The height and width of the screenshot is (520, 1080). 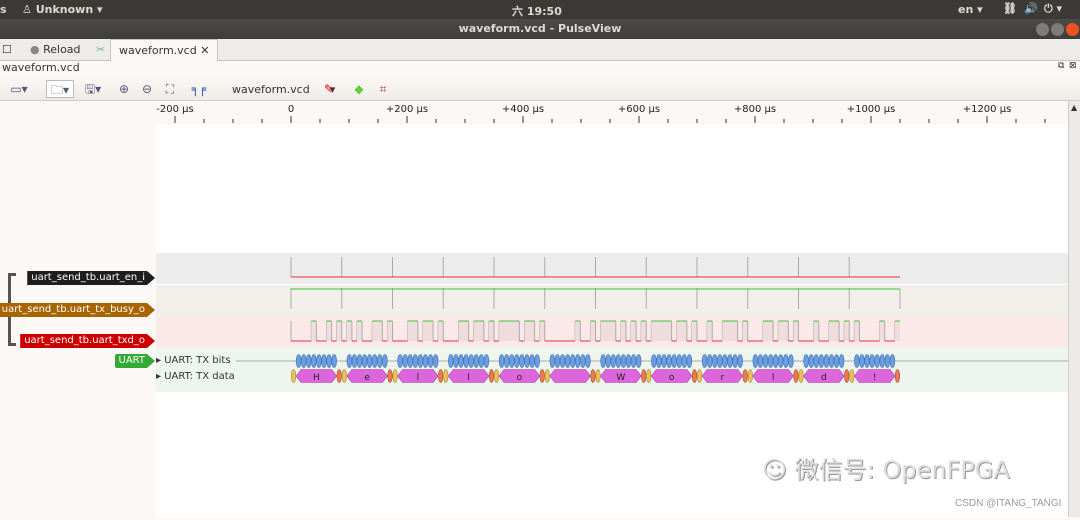 What do you see at coordinates (418, 378) in the screenshot?
I see `data-annotation-label: l` at bounding box center [418, 378].